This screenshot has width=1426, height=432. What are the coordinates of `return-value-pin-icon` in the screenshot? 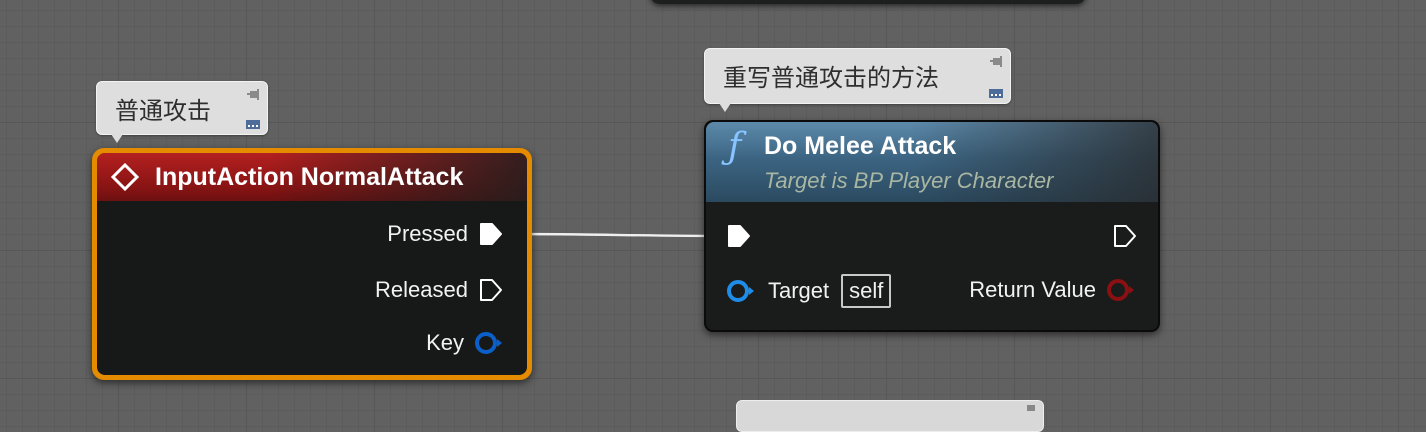 It's located at (1121, 290).